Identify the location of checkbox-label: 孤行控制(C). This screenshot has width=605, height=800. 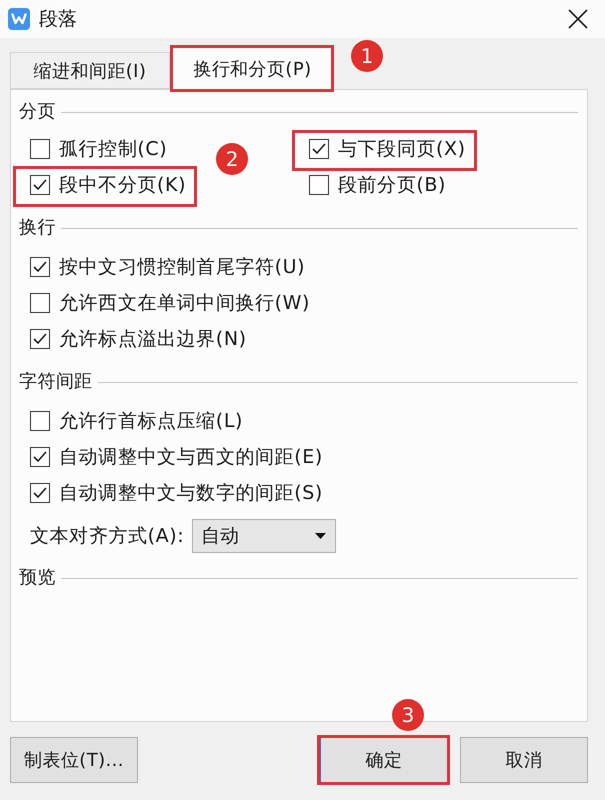
(113, 149).